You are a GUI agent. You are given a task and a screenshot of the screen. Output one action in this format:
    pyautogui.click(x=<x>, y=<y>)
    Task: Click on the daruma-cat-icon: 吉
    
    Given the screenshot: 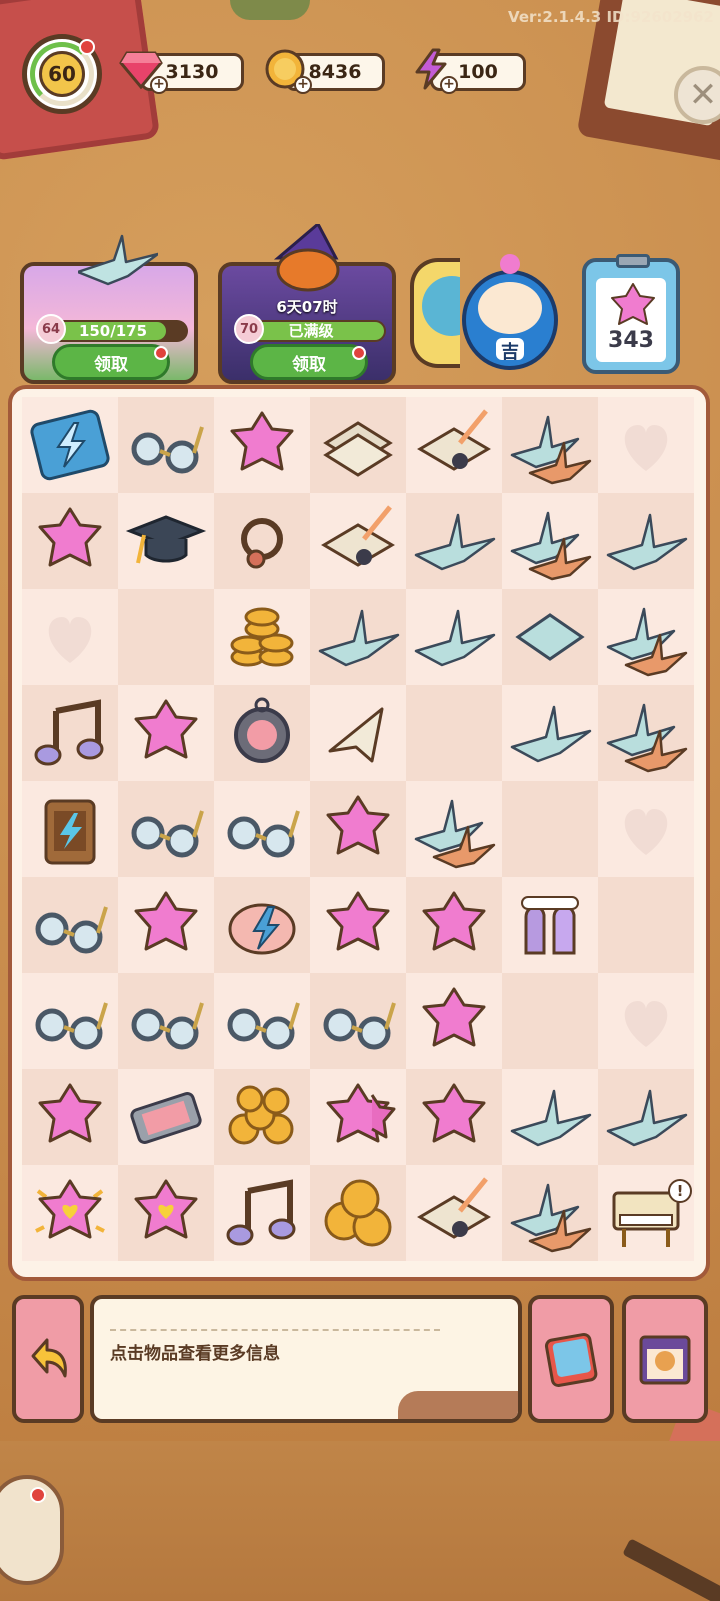 What is the action you would take?
    pyautogui.click(x=510, y=310)
    